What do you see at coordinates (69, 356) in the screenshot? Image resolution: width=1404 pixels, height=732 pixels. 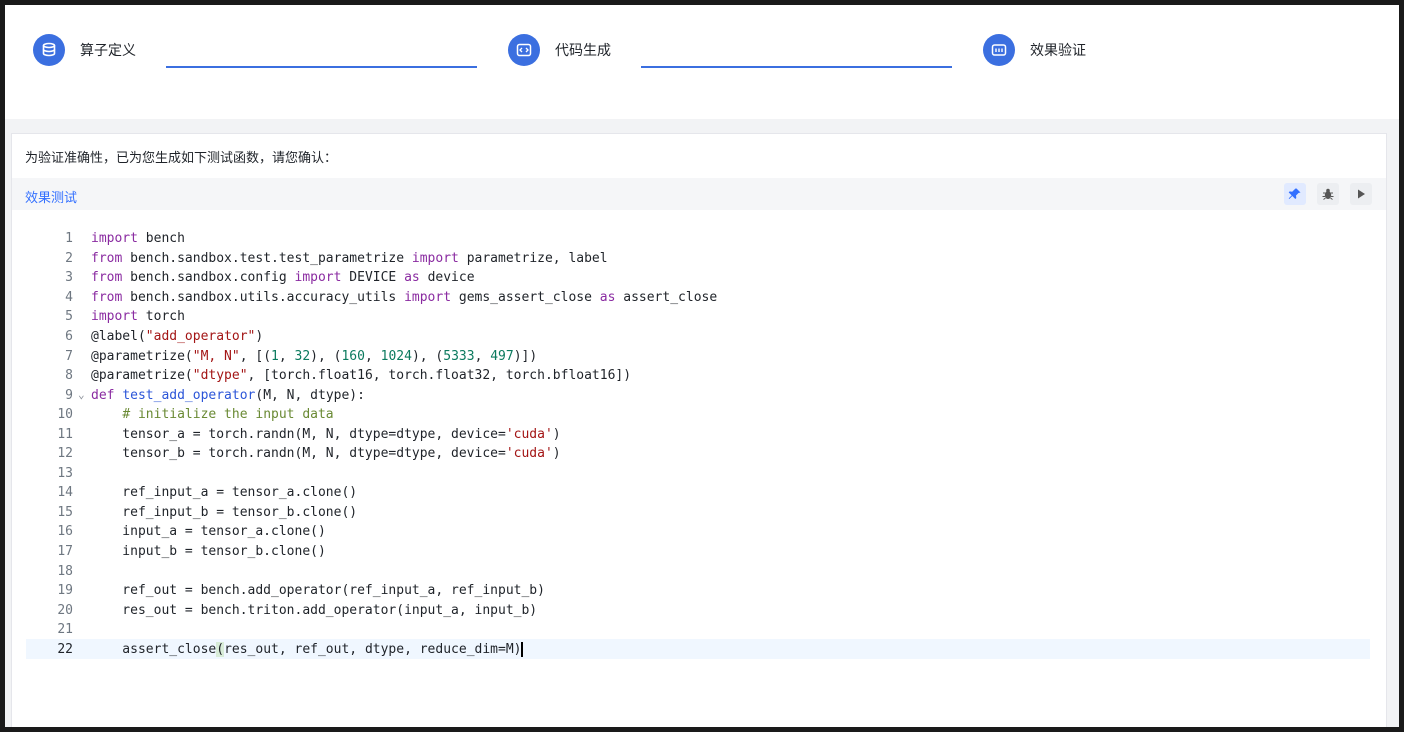 I see `line-number: 7` at bounding box center [69, 356].